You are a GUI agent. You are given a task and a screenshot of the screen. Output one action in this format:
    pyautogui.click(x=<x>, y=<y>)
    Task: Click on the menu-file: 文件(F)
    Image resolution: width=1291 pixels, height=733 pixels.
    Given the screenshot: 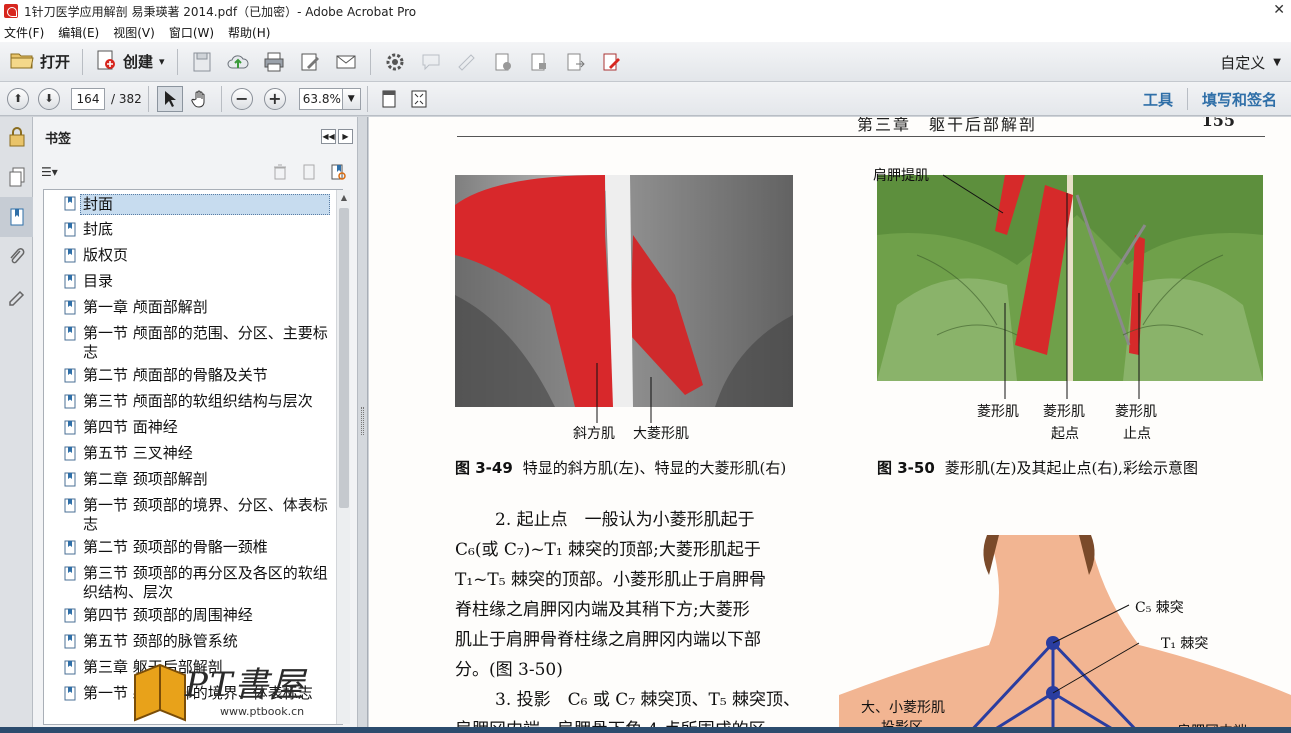 What is the action you would take?
    pyautogui.click(x=24, y=32)
    